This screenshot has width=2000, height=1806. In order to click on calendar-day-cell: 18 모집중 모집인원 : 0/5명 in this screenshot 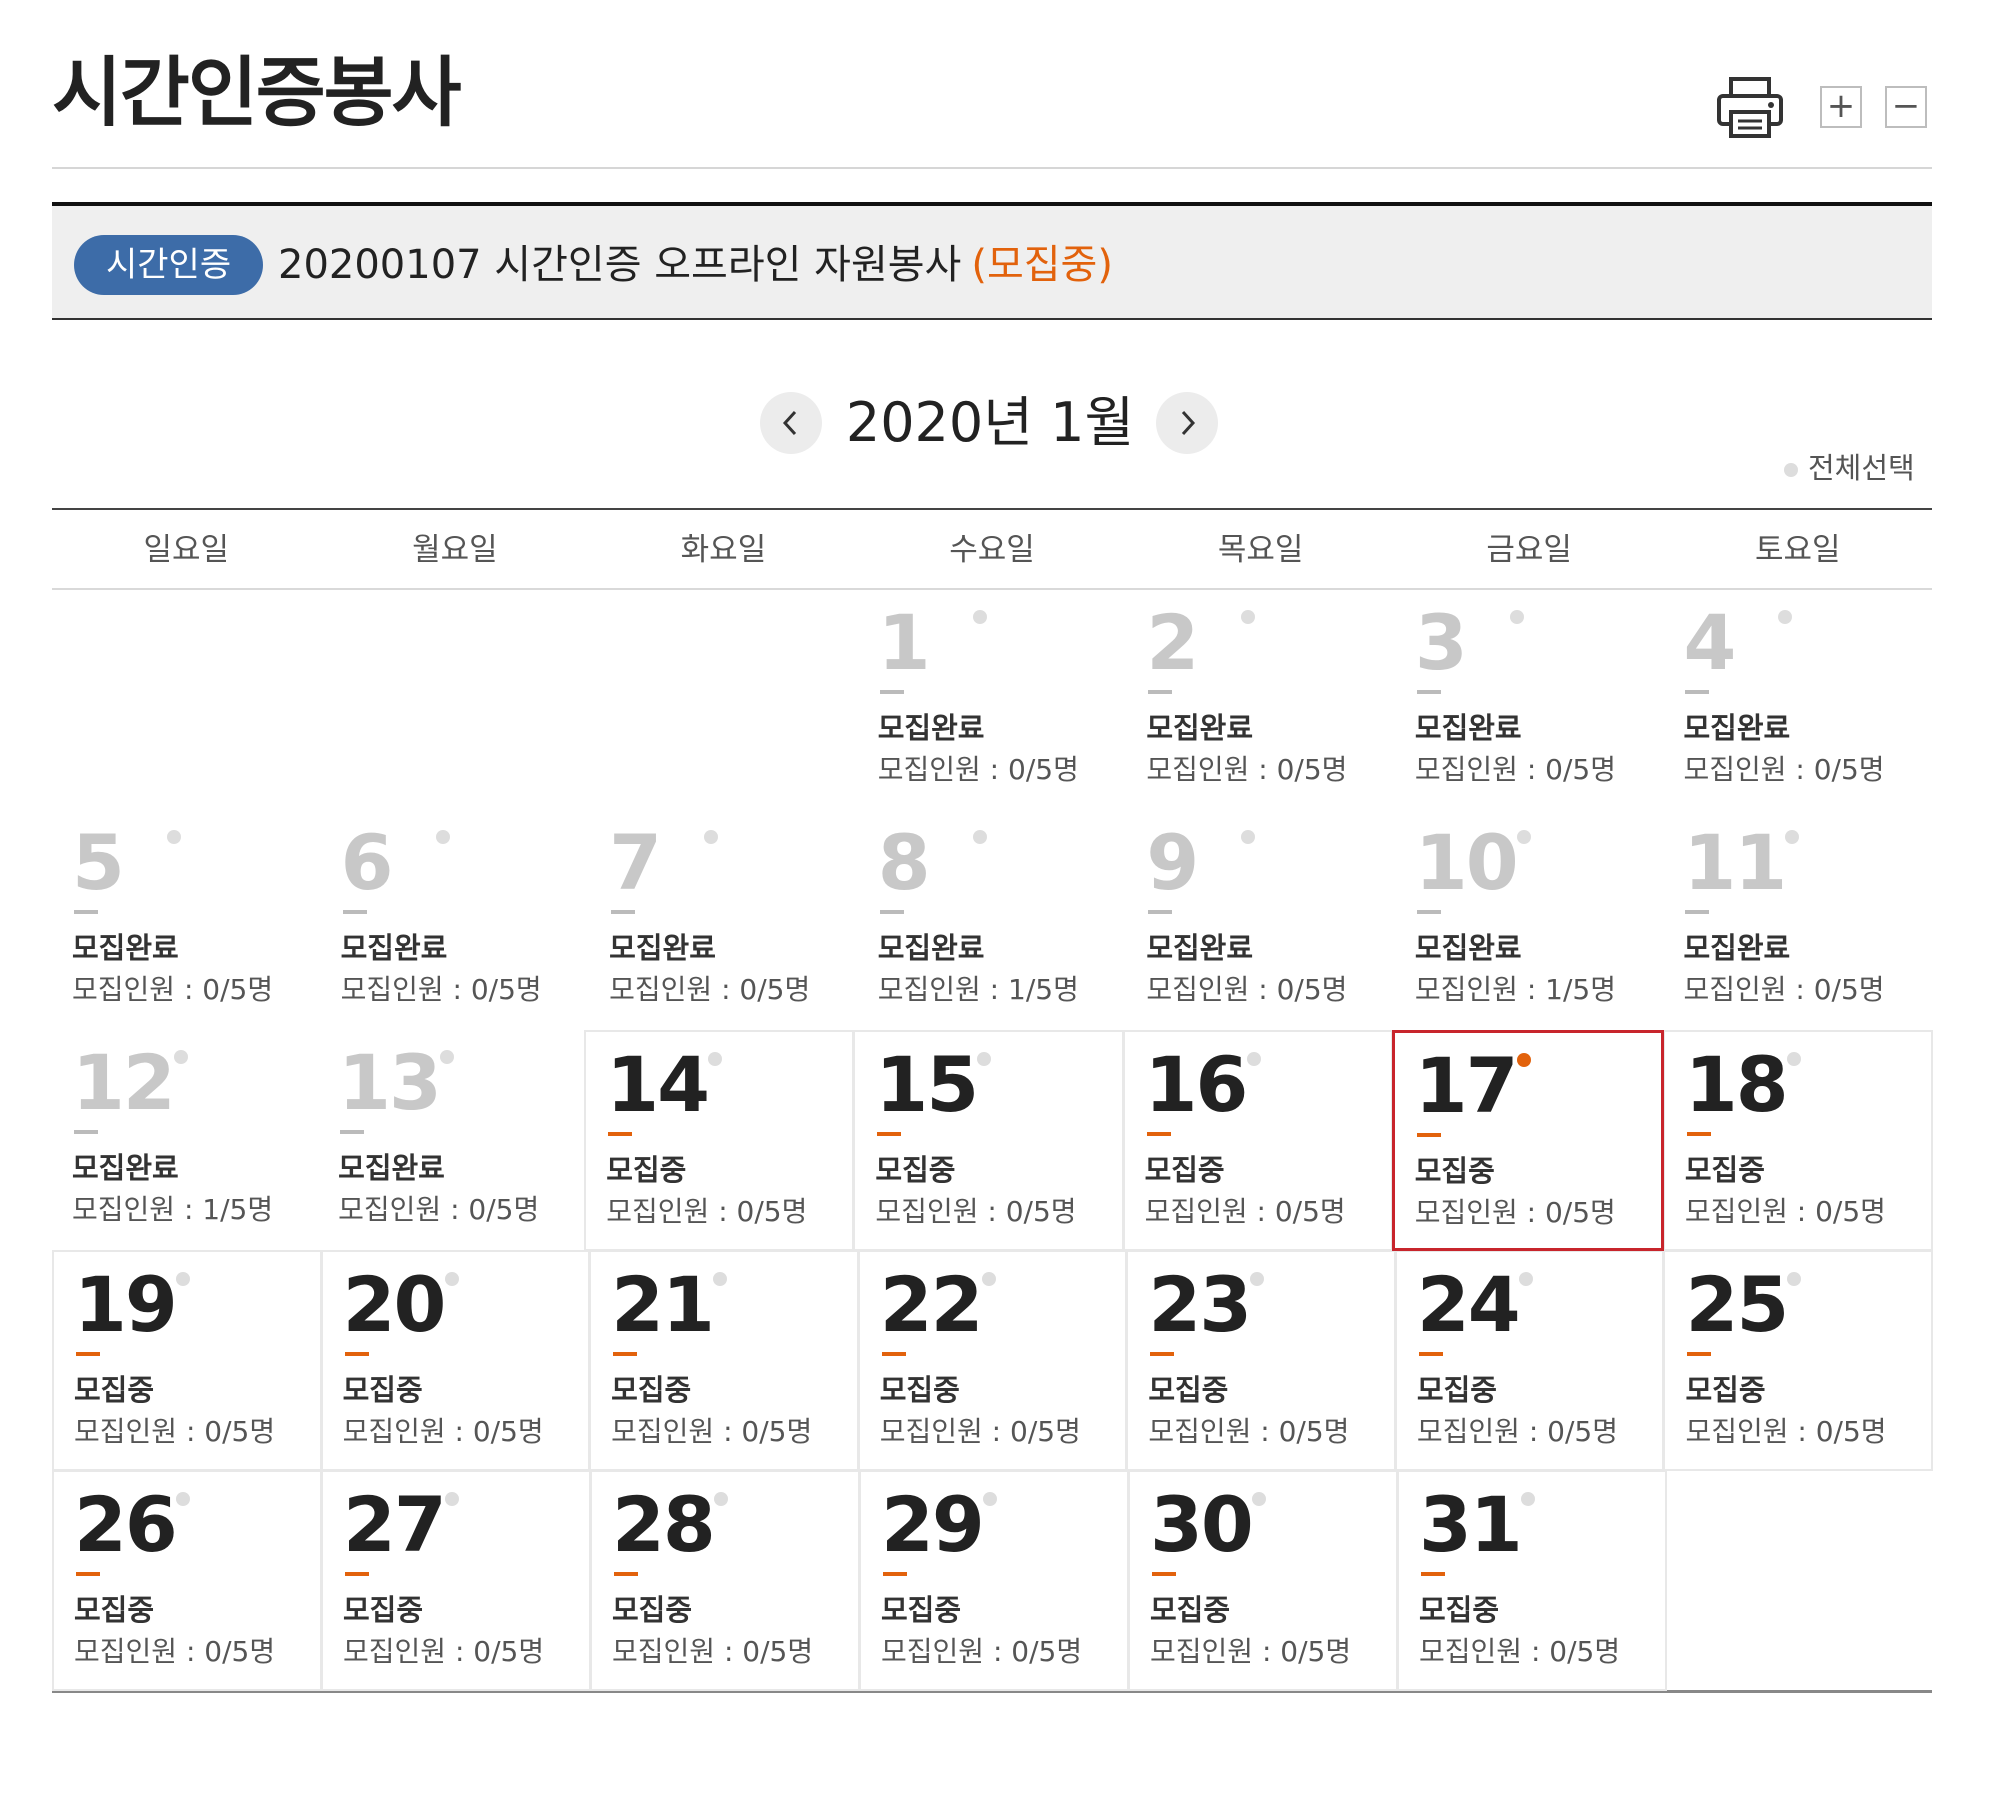, I will do `click(1797, 1140)`.